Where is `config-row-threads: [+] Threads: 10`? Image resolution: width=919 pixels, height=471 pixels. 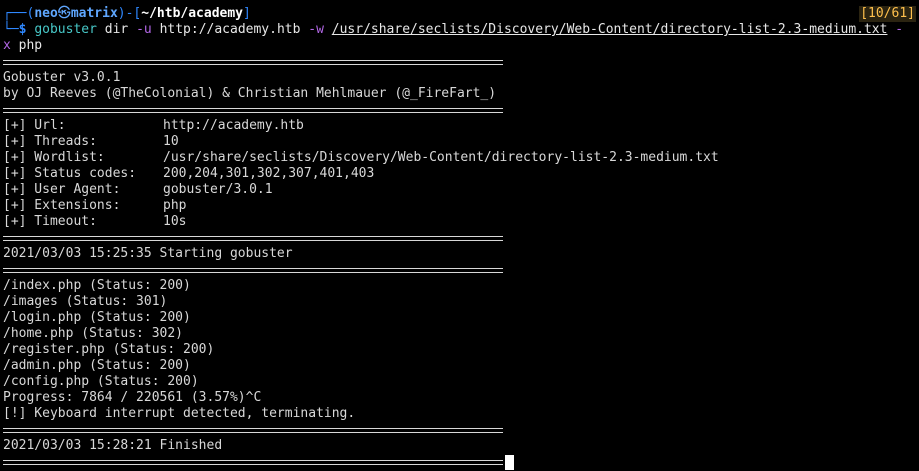 config-row-threads: [+] Threads: 10 is located at coordinates (91, 142).